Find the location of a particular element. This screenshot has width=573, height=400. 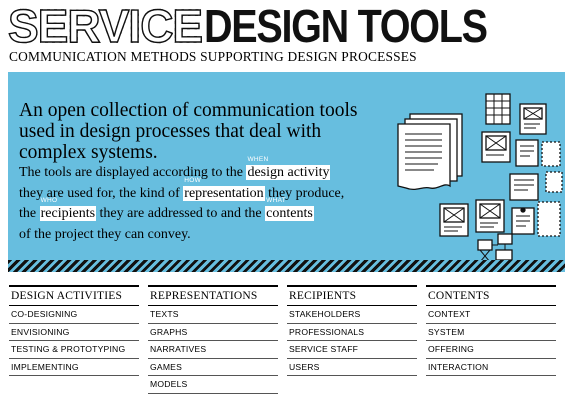

who-tag: WHO is located at coordinates (49, 200).